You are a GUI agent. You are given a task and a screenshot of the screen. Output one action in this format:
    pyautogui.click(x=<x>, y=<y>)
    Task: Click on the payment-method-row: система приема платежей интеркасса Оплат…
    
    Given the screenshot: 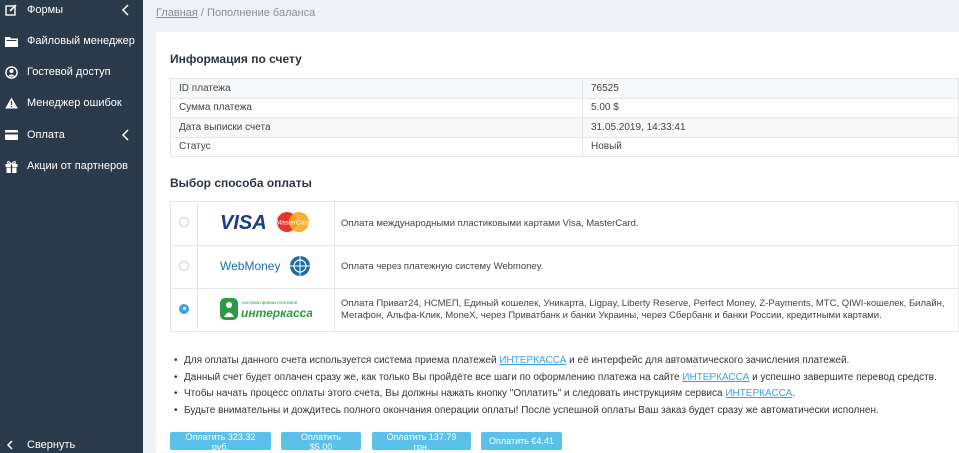 What is the action you would take?
    pyautogui.click(x=564, y=310)
    